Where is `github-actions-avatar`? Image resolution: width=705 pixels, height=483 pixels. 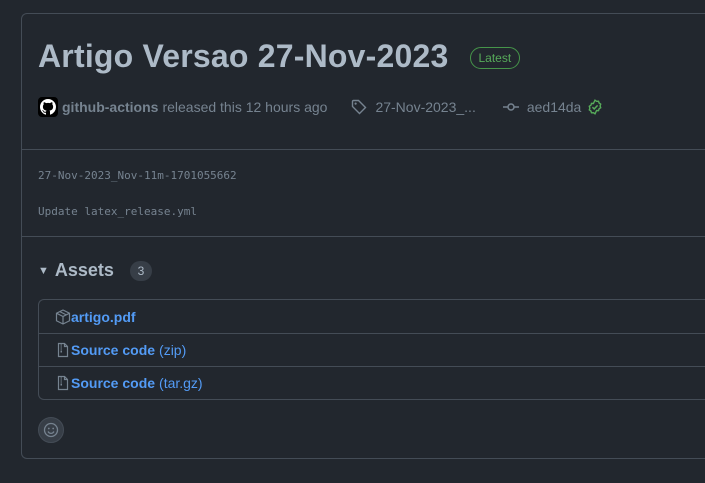 github-actions-avatar is located at coordinates (48, 107).